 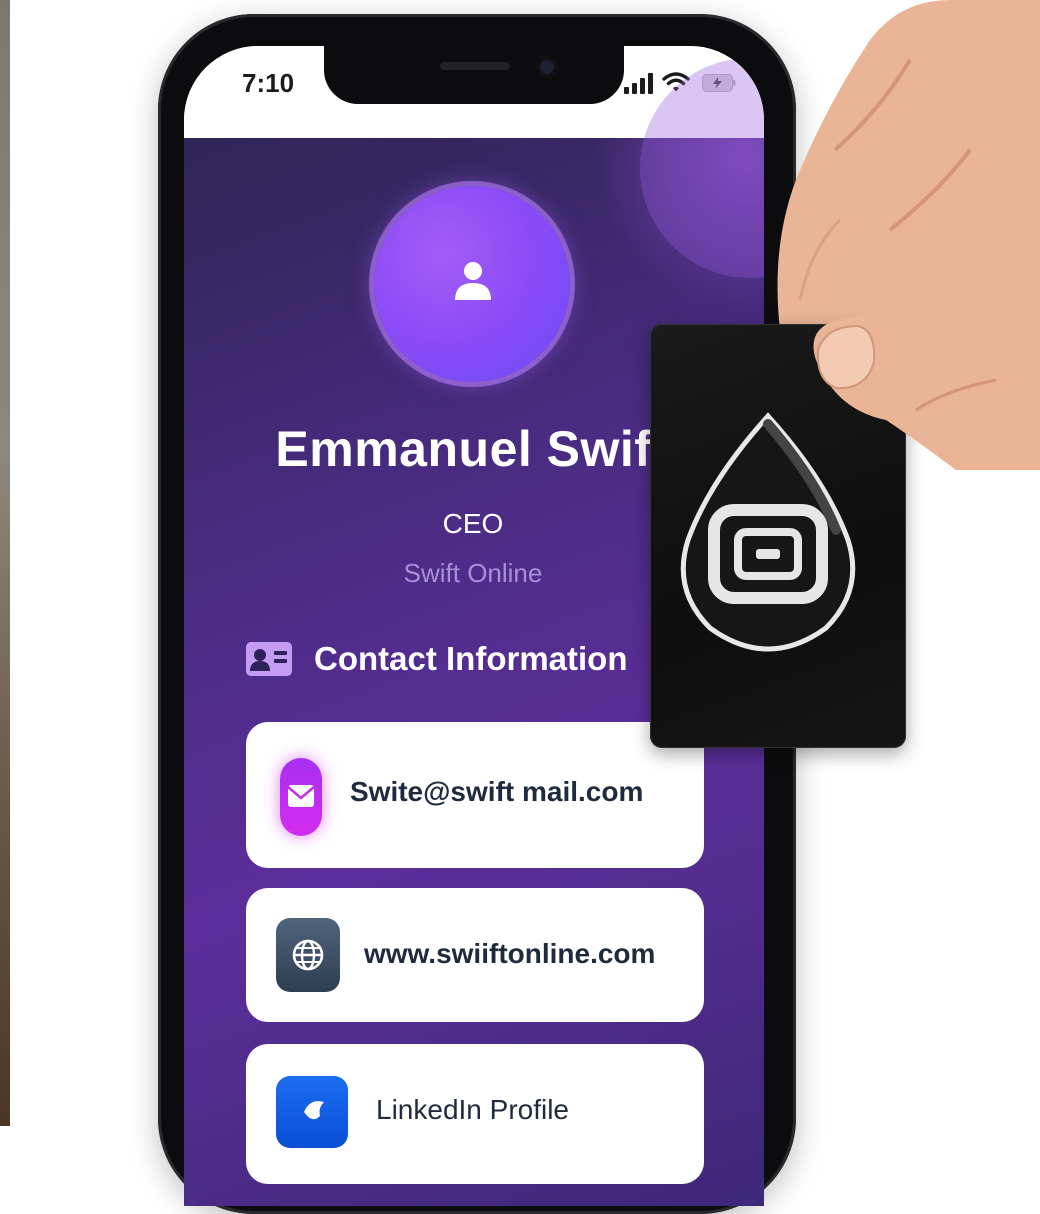 I want to click on email-icon, so click(x=301, y=796).